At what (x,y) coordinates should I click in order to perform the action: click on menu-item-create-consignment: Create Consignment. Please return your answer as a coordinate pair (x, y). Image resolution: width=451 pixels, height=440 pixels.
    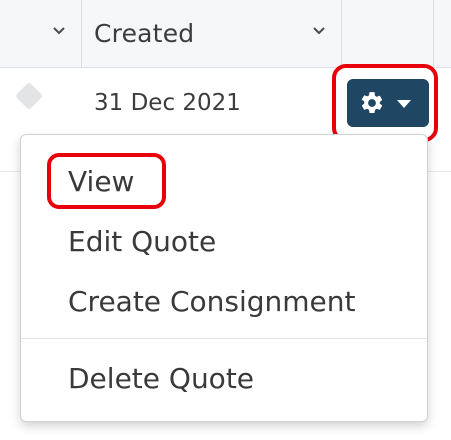
    Looking at the image, I should click on (211, 302).